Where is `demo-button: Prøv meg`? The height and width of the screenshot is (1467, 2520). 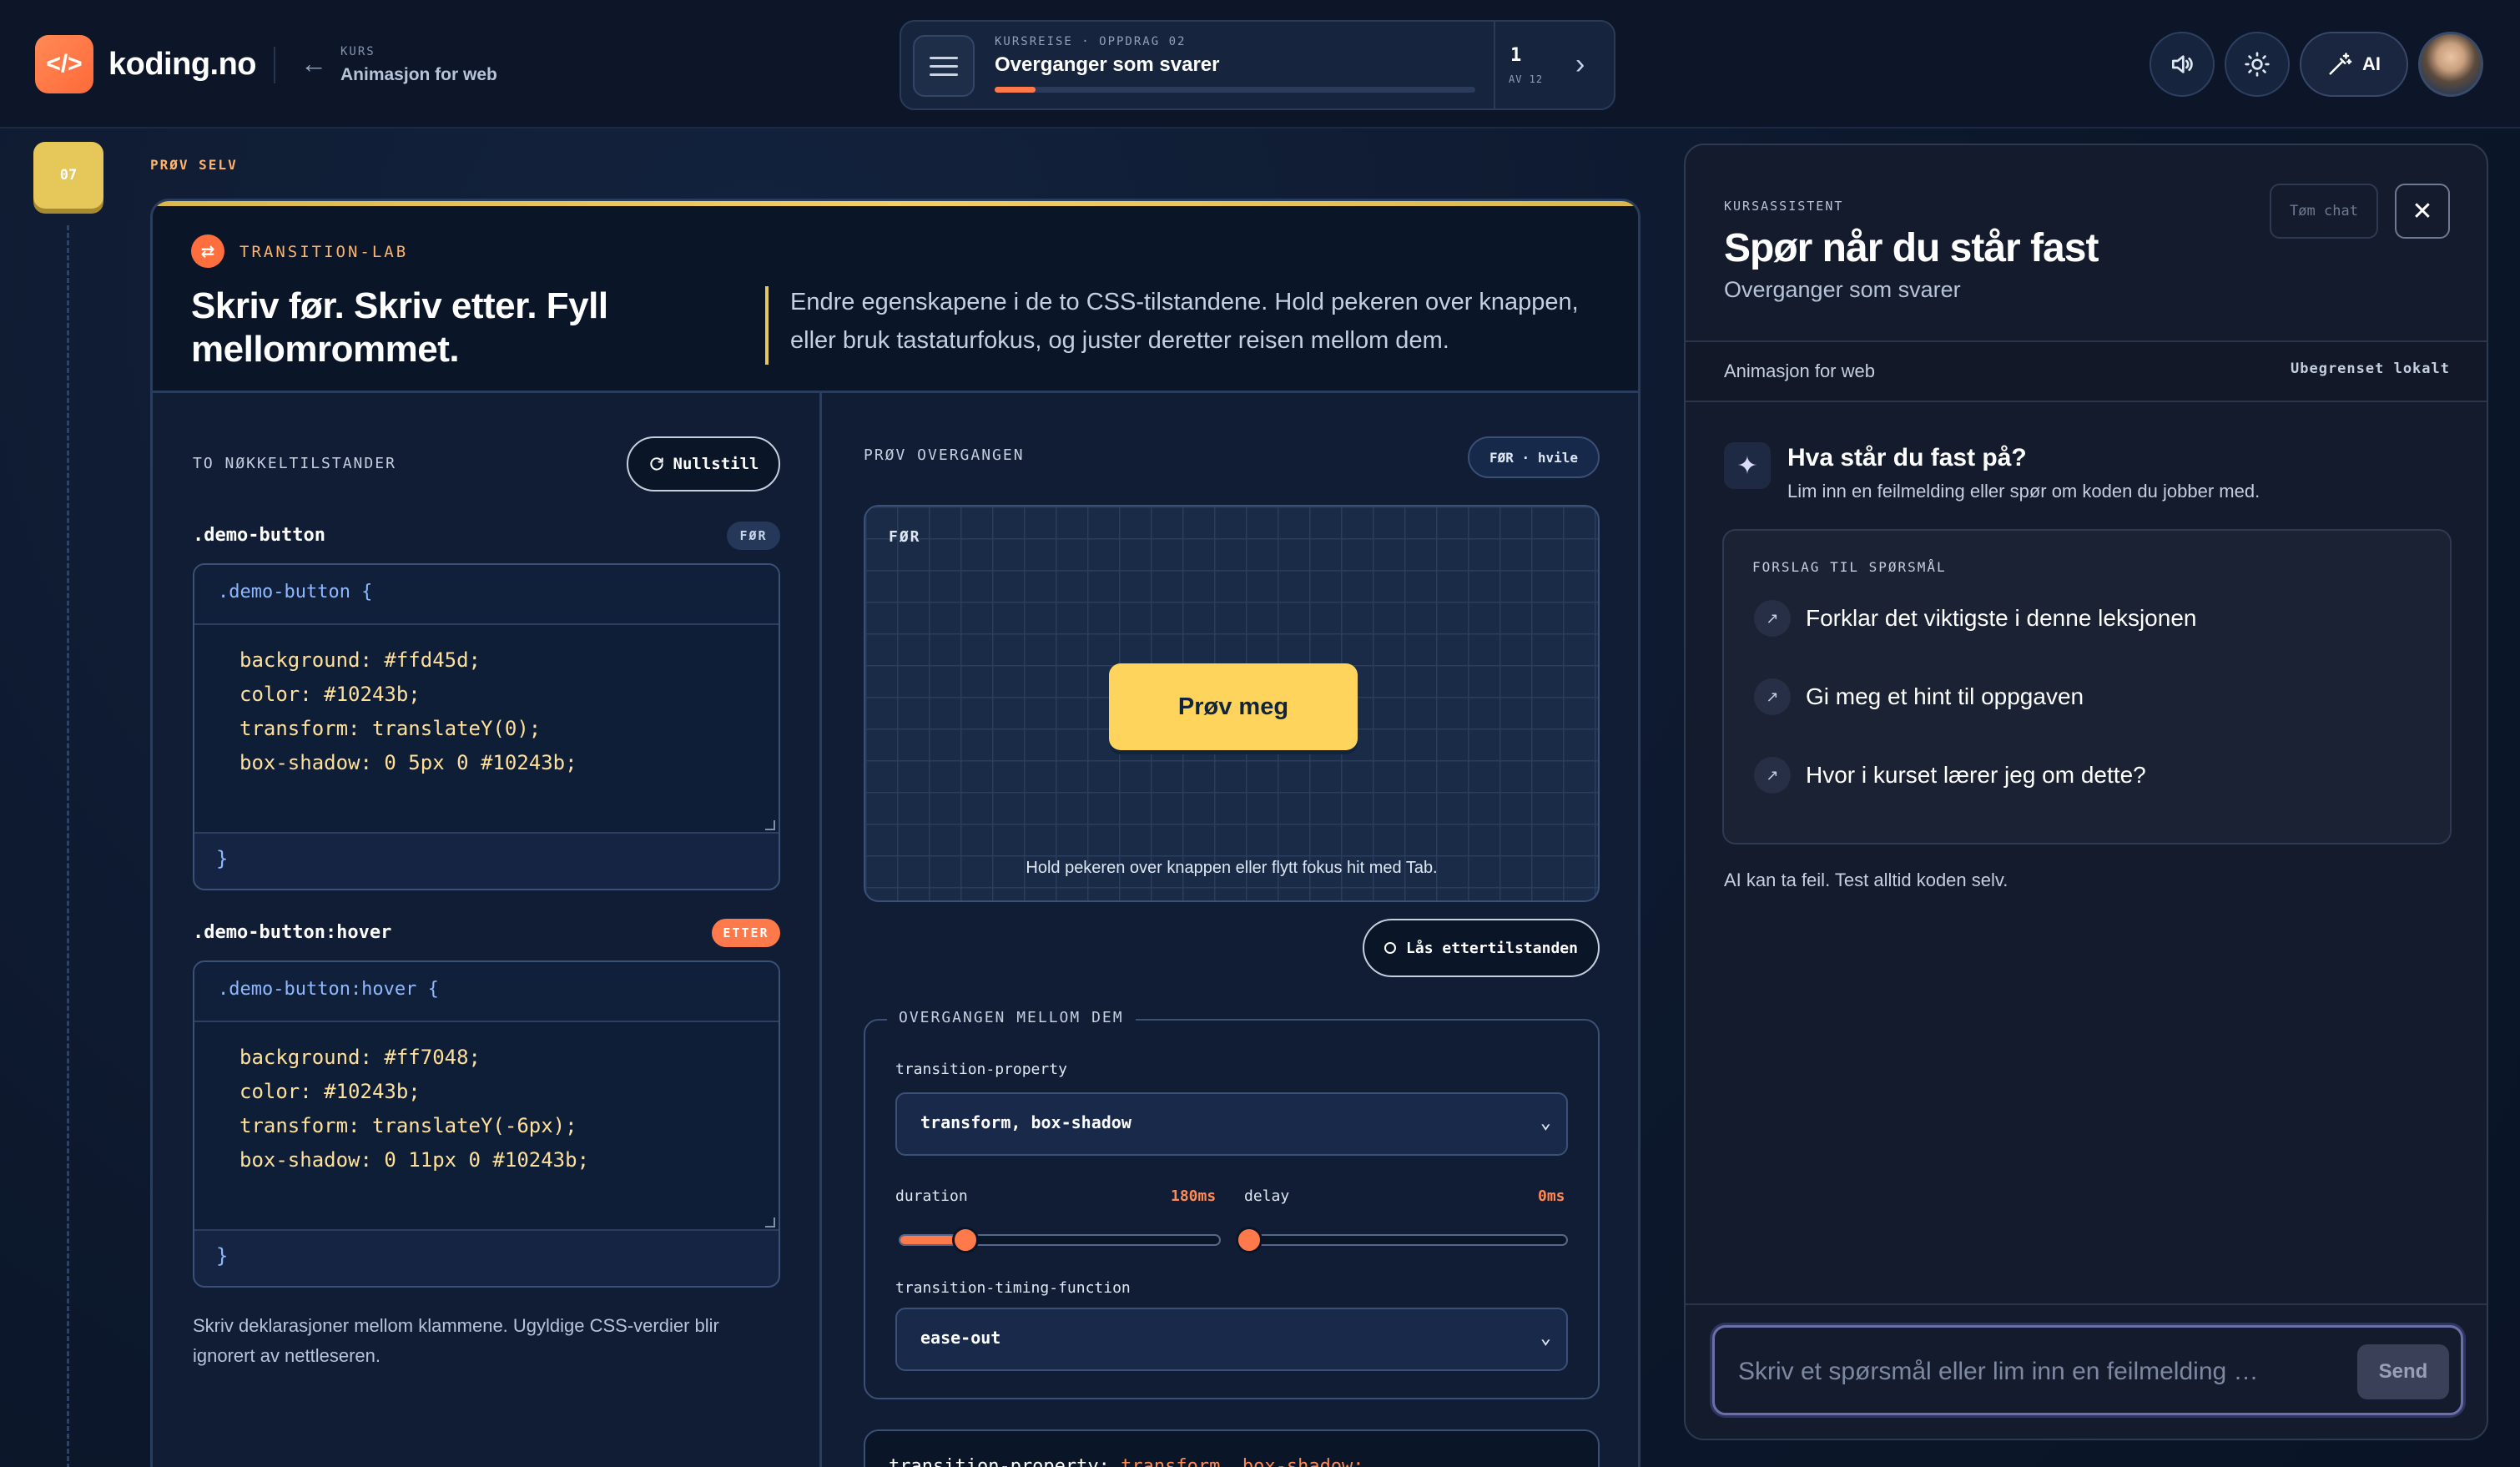 demo-button: Prøv meg is located at coordinates (1233, 706).